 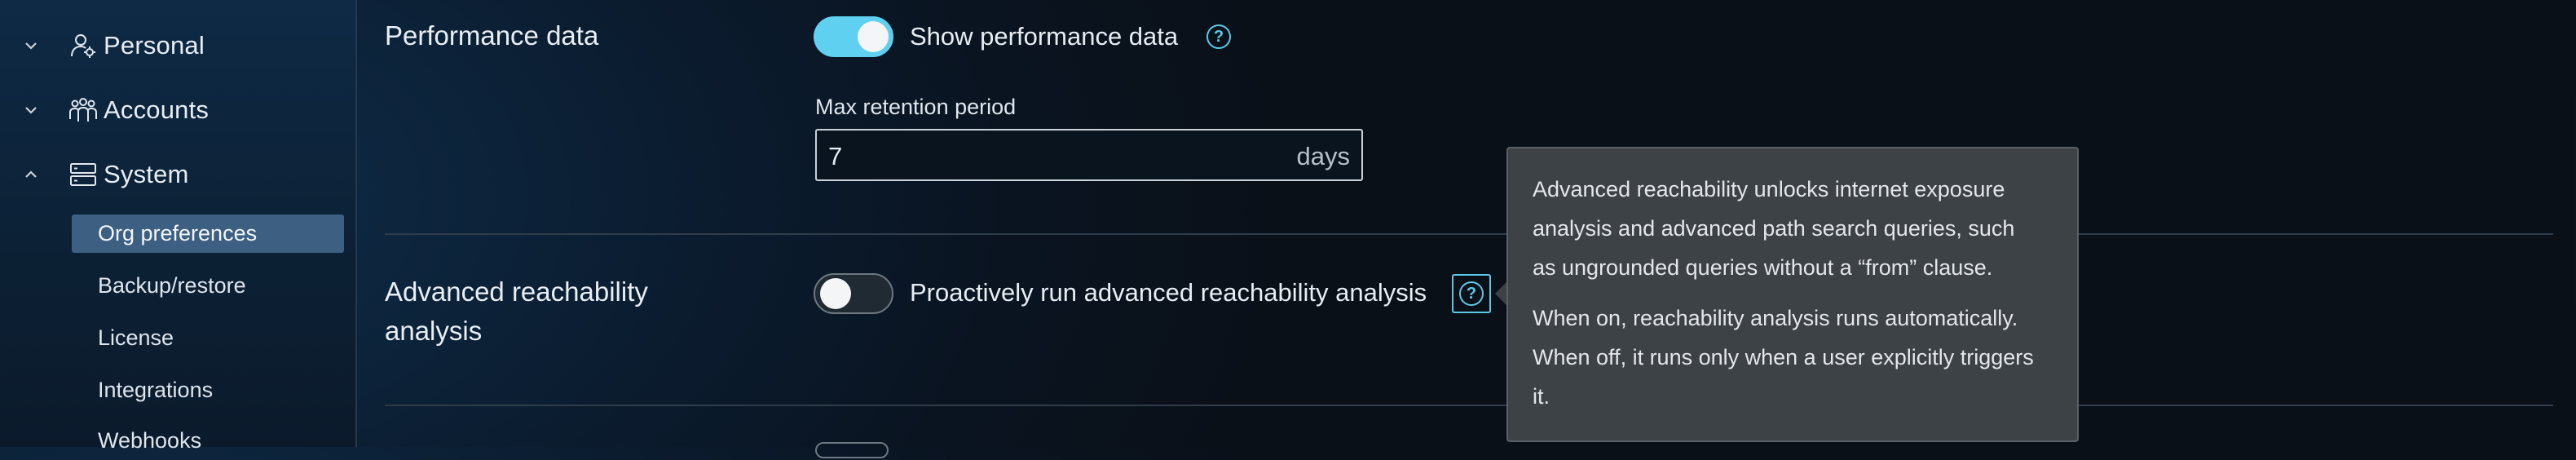 I want to click on sidebar-item-org-preferences: Org preferences, so click(x=208, y=234).